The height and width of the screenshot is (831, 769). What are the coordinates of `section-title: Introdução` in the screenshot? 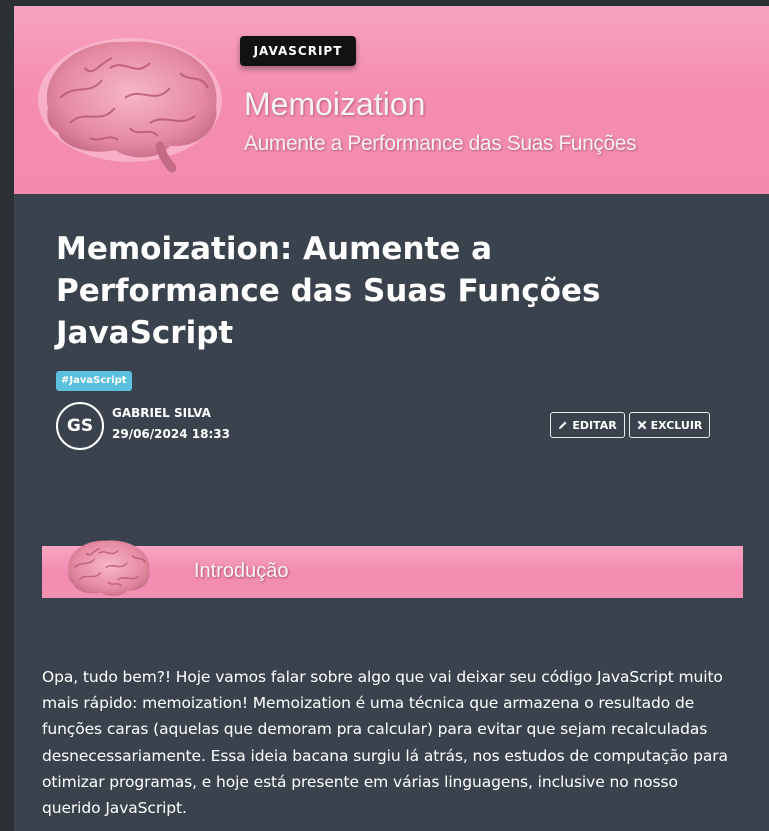 It's located at (241, 571).